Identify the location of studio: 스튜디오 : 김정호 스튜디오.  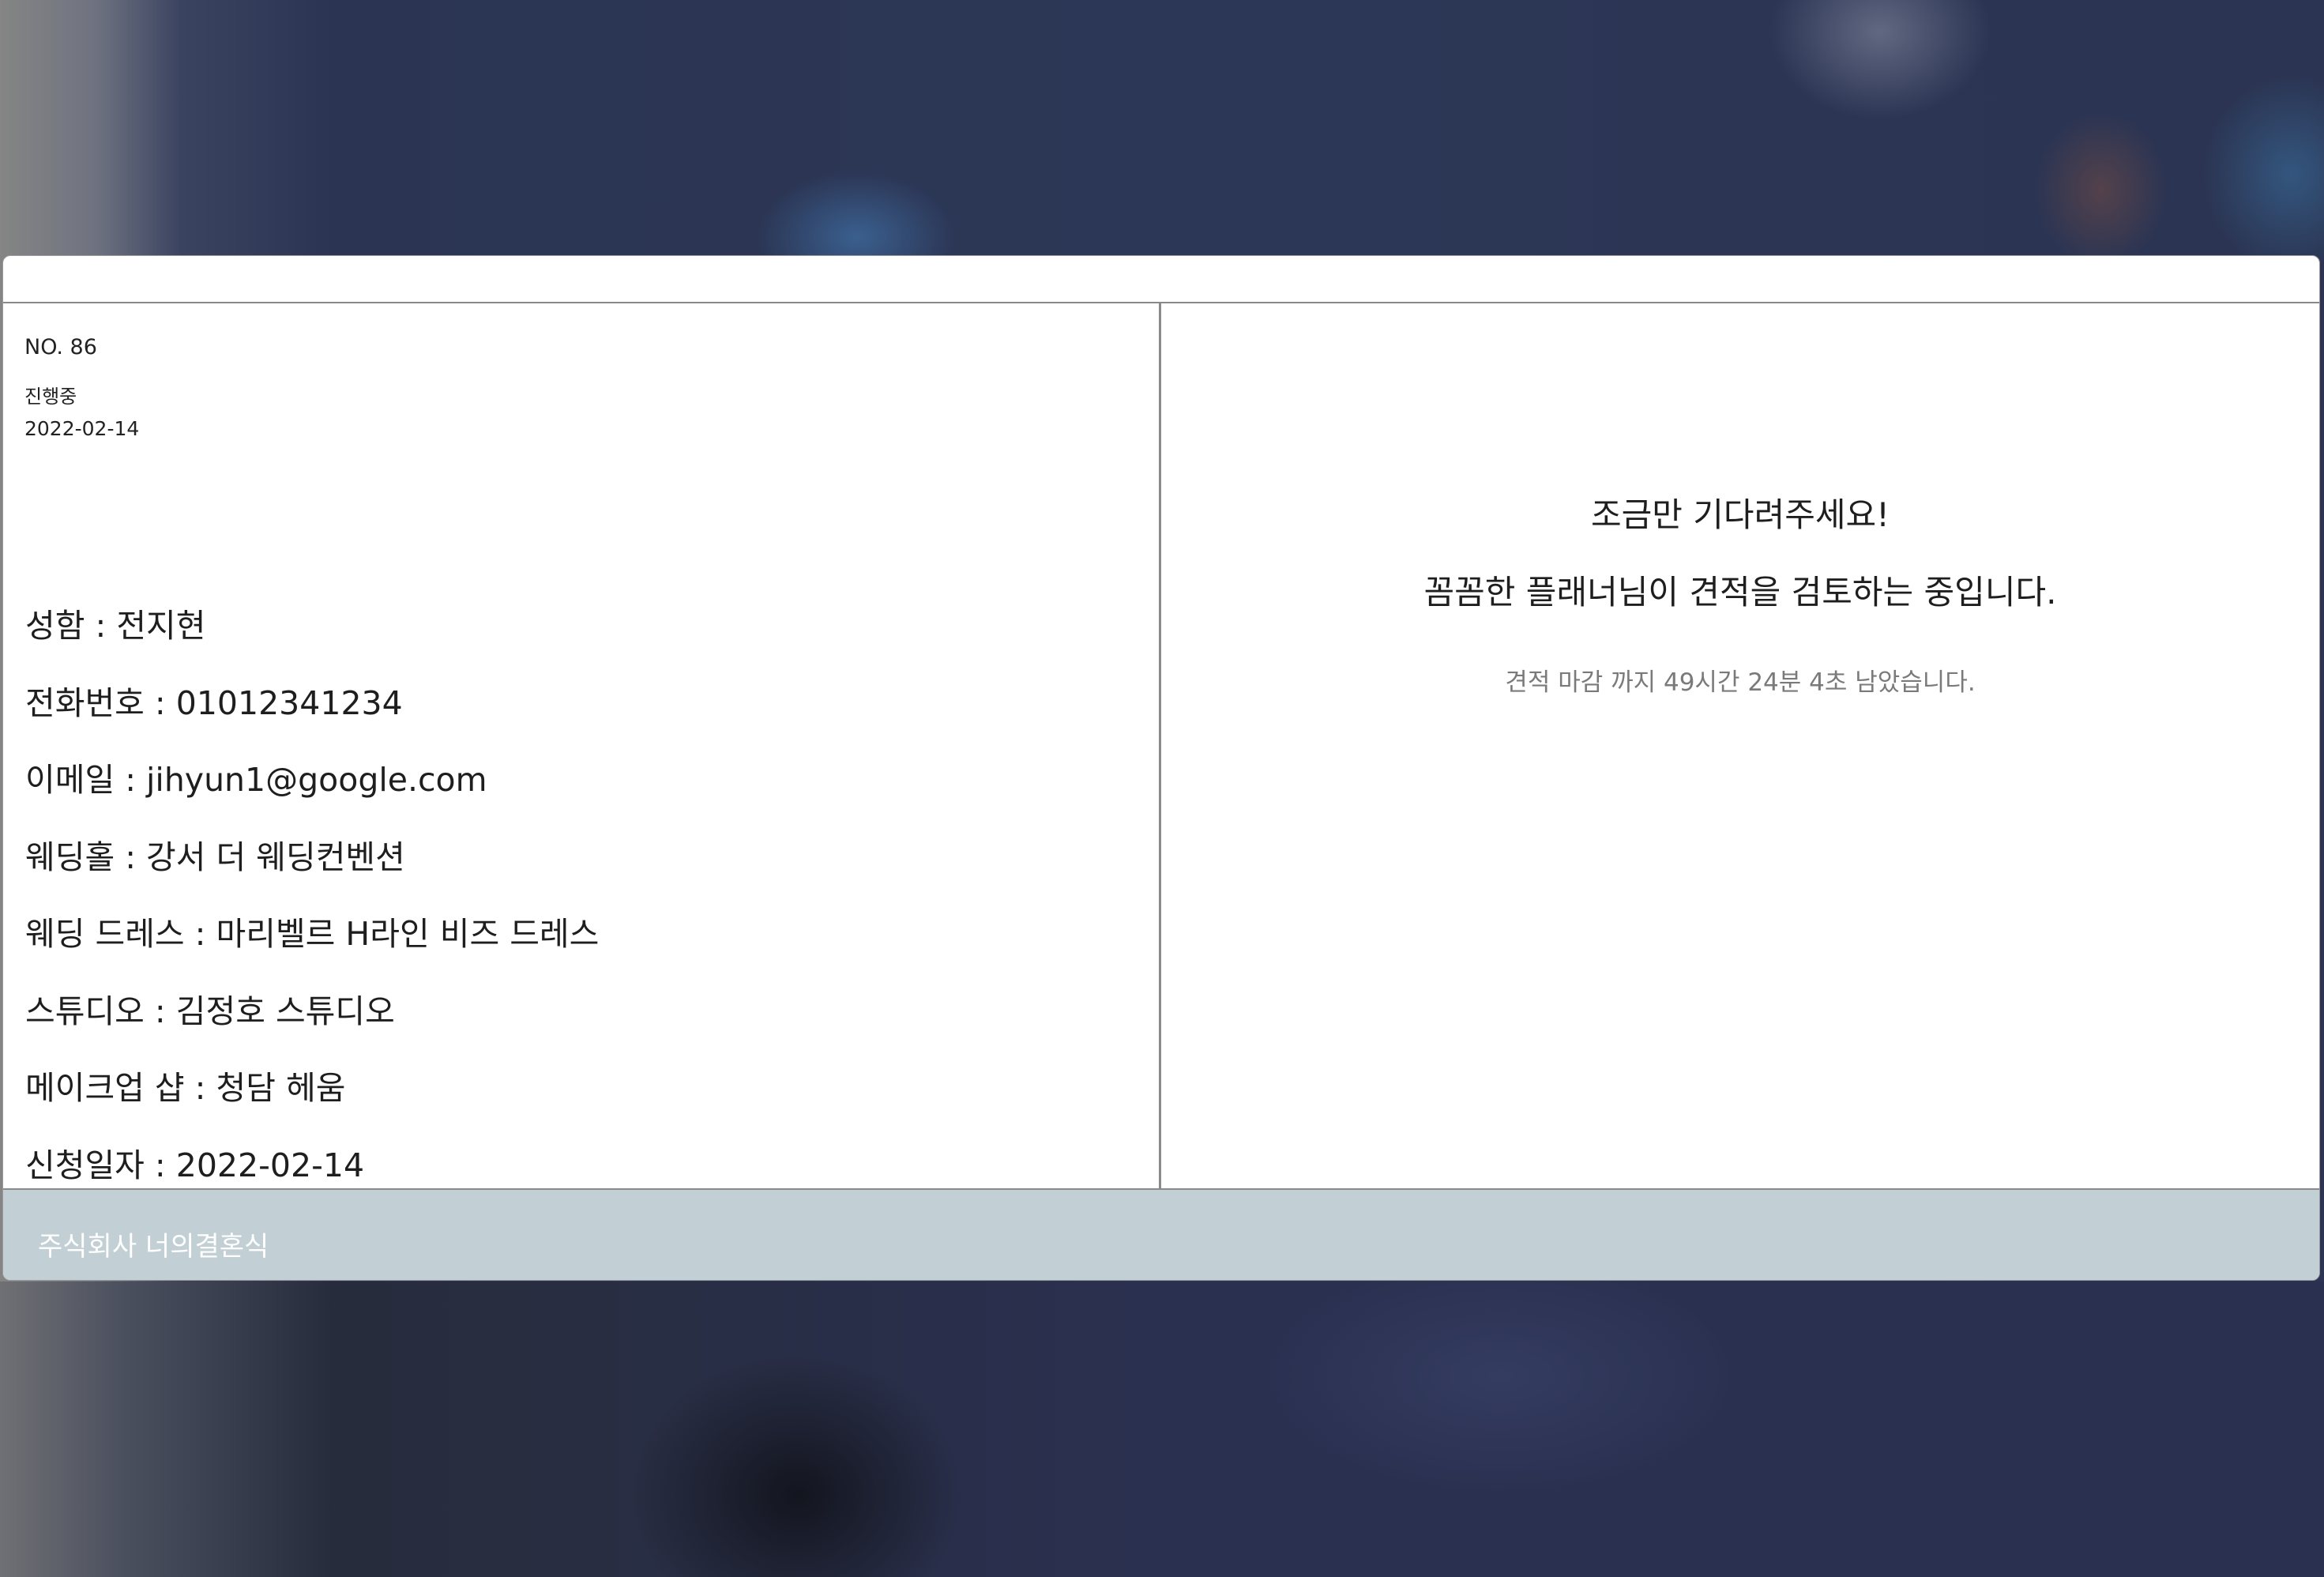
(210, 1011).